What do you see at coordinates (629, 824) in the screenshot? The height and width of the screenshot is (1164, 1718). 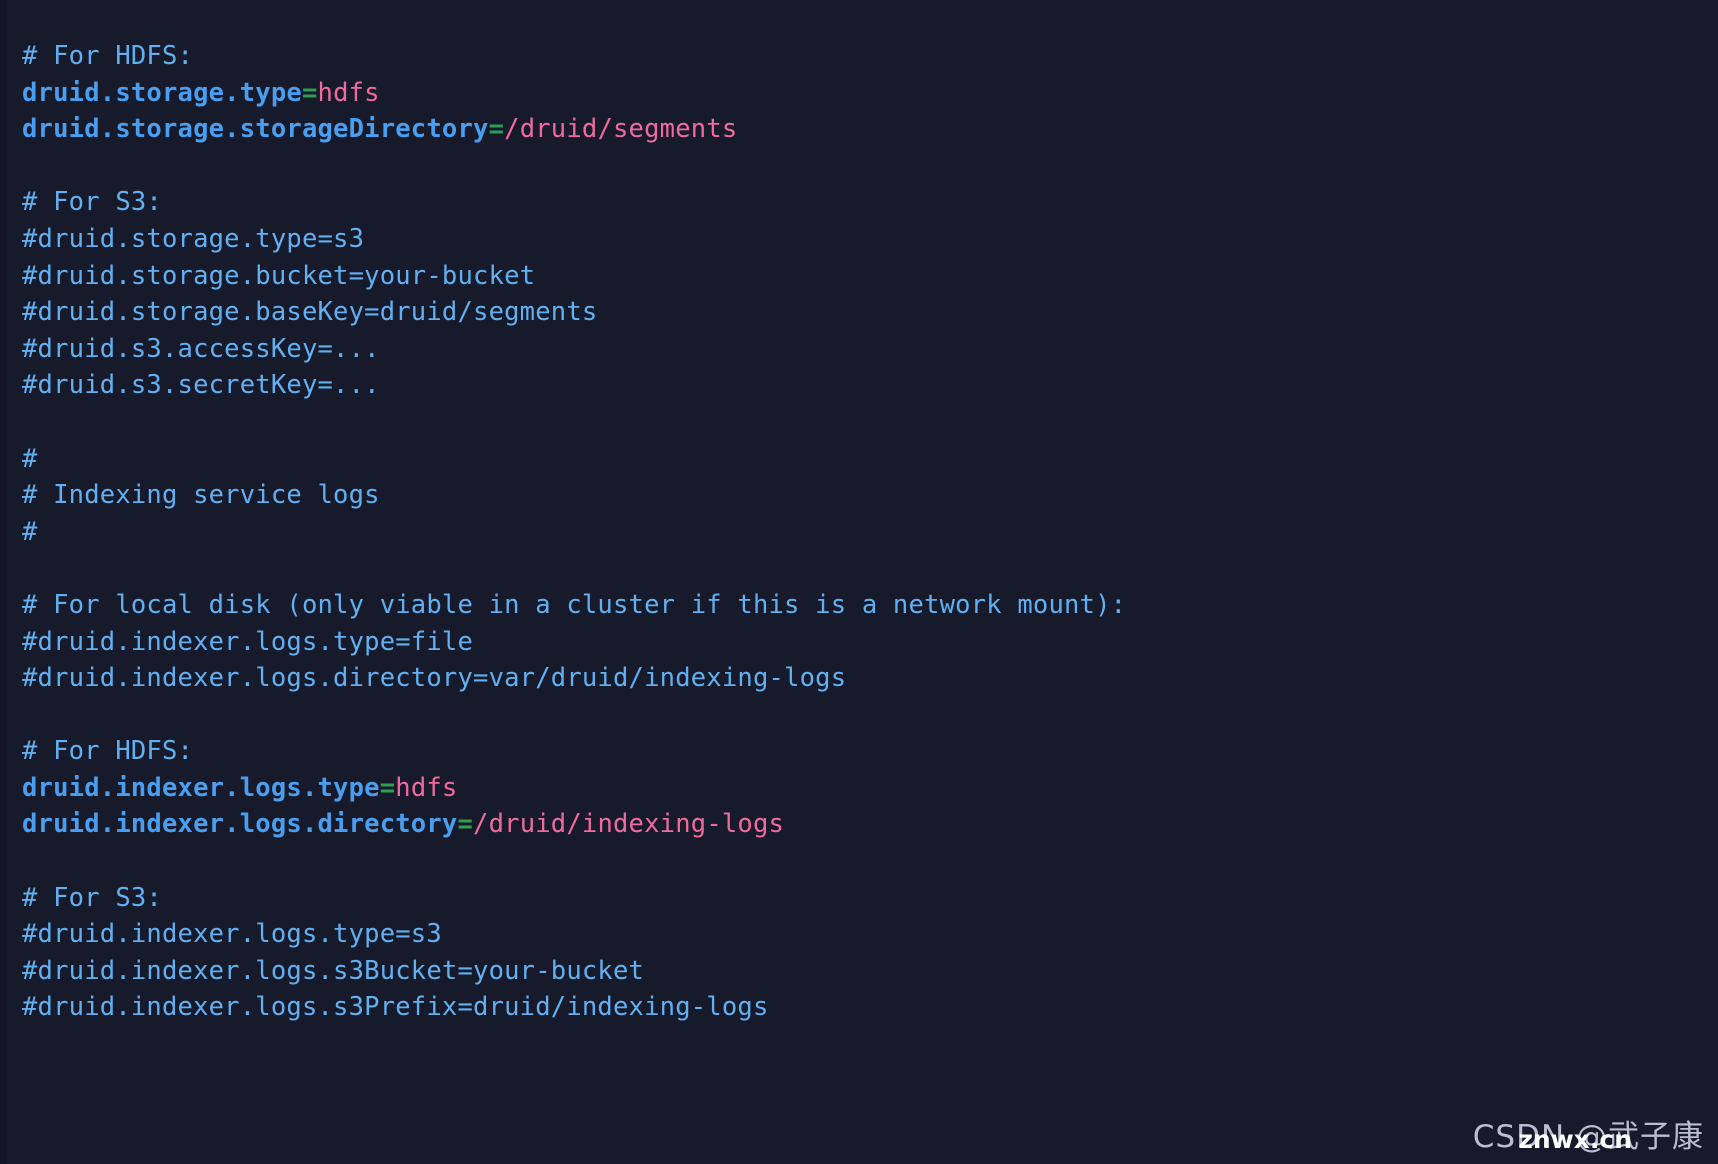 I see `property-value: /druid/indexing-logs` at bounding box center [629, 824].